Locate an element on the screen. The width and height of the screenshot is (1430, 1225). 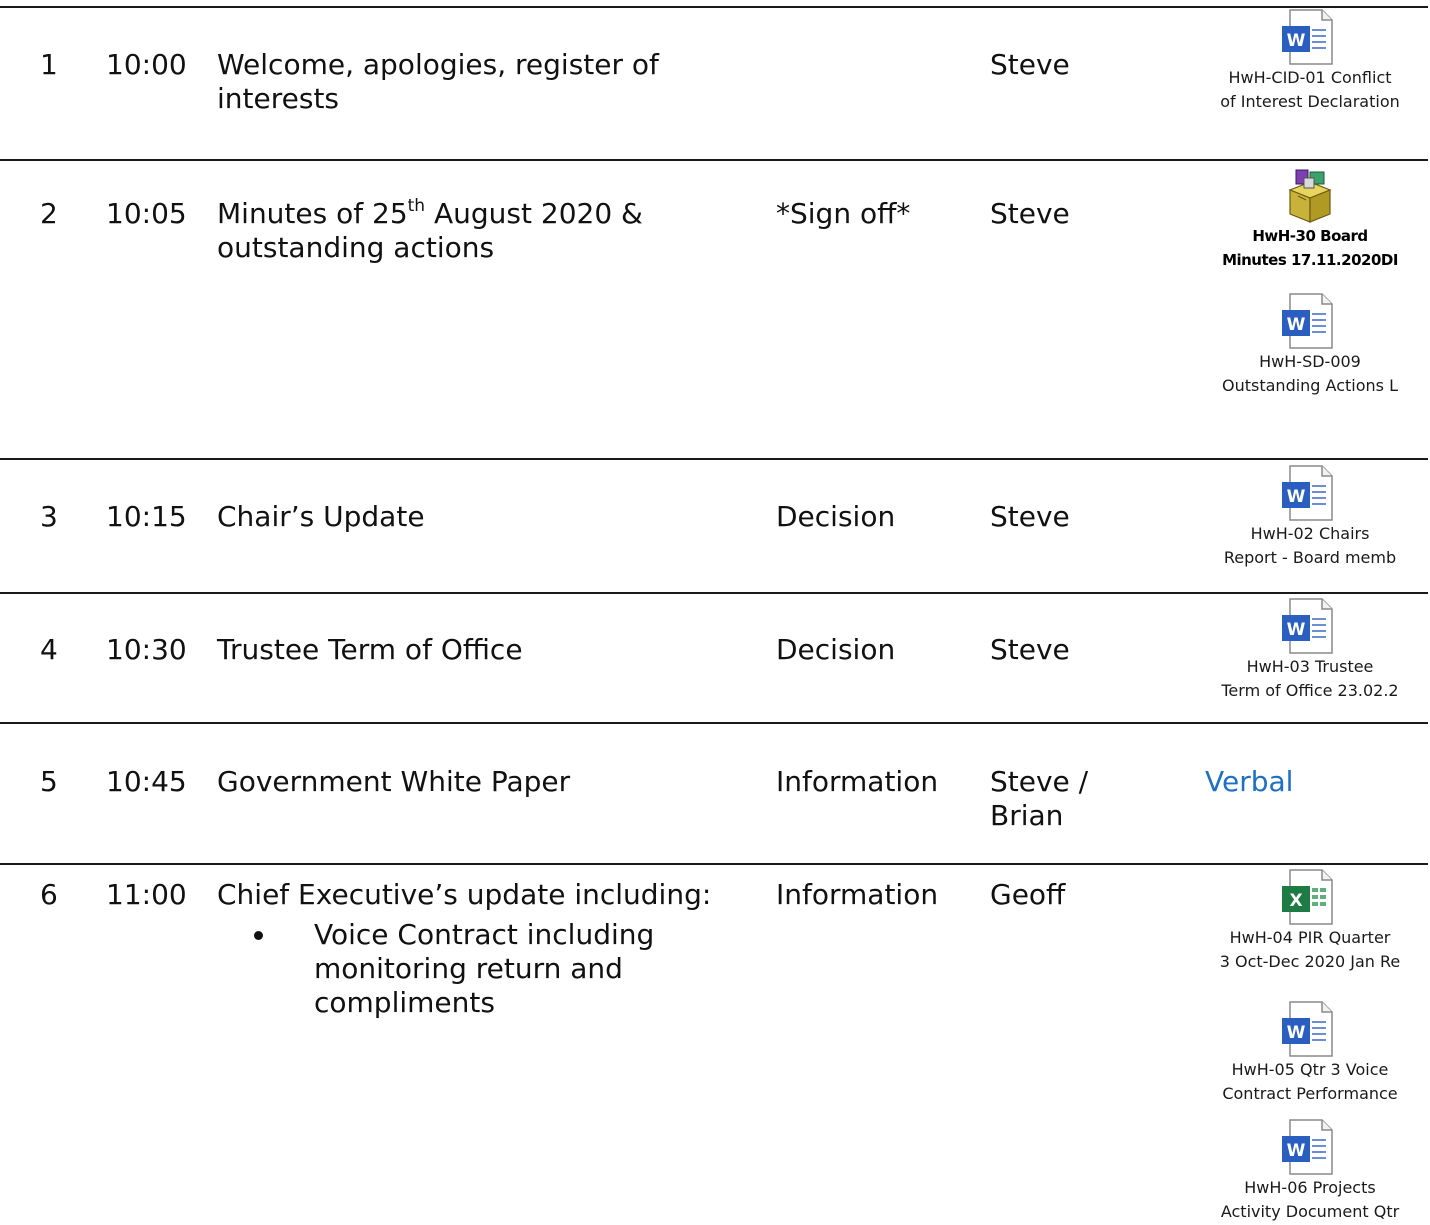
item-title-part: Minutes of 25 is located at coordinates (312, 213).